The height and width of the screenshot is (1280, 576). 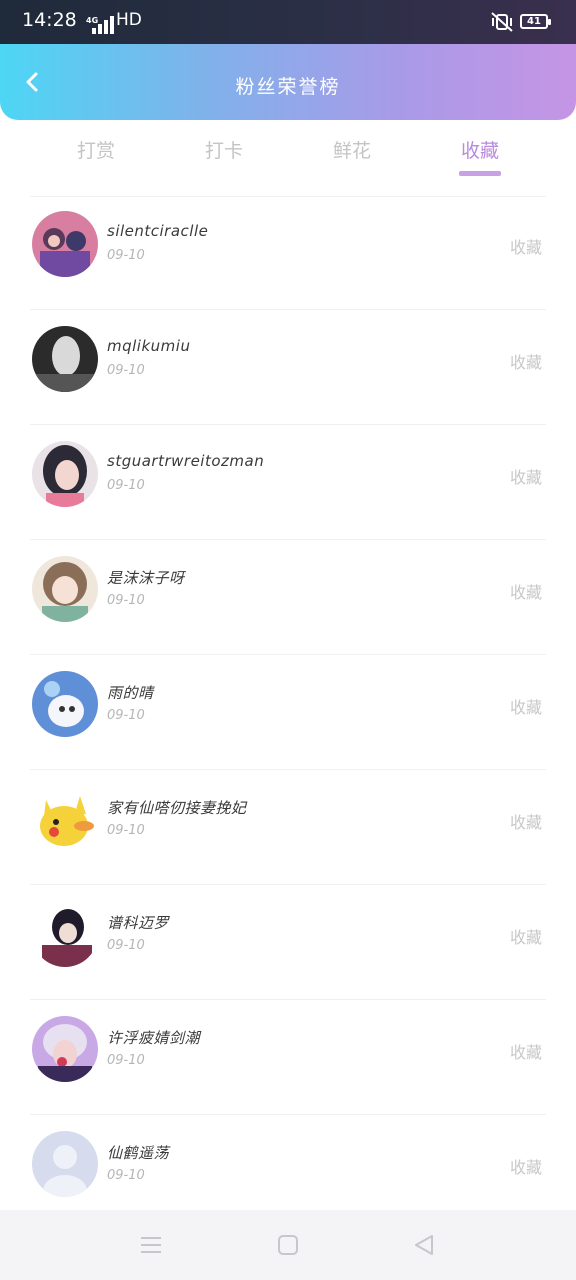 I want to click on fan-name: 许浮疲婧剑潮, so click(x=154, y=1038).